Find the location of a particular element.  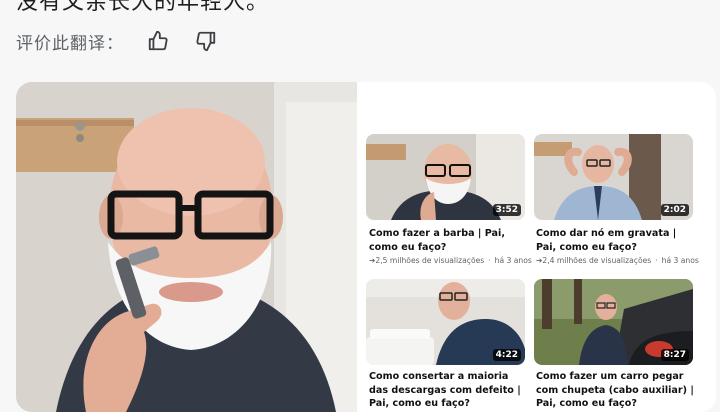

rate-translation-label: 评价此翻译： is located at coordinates (70, 43).